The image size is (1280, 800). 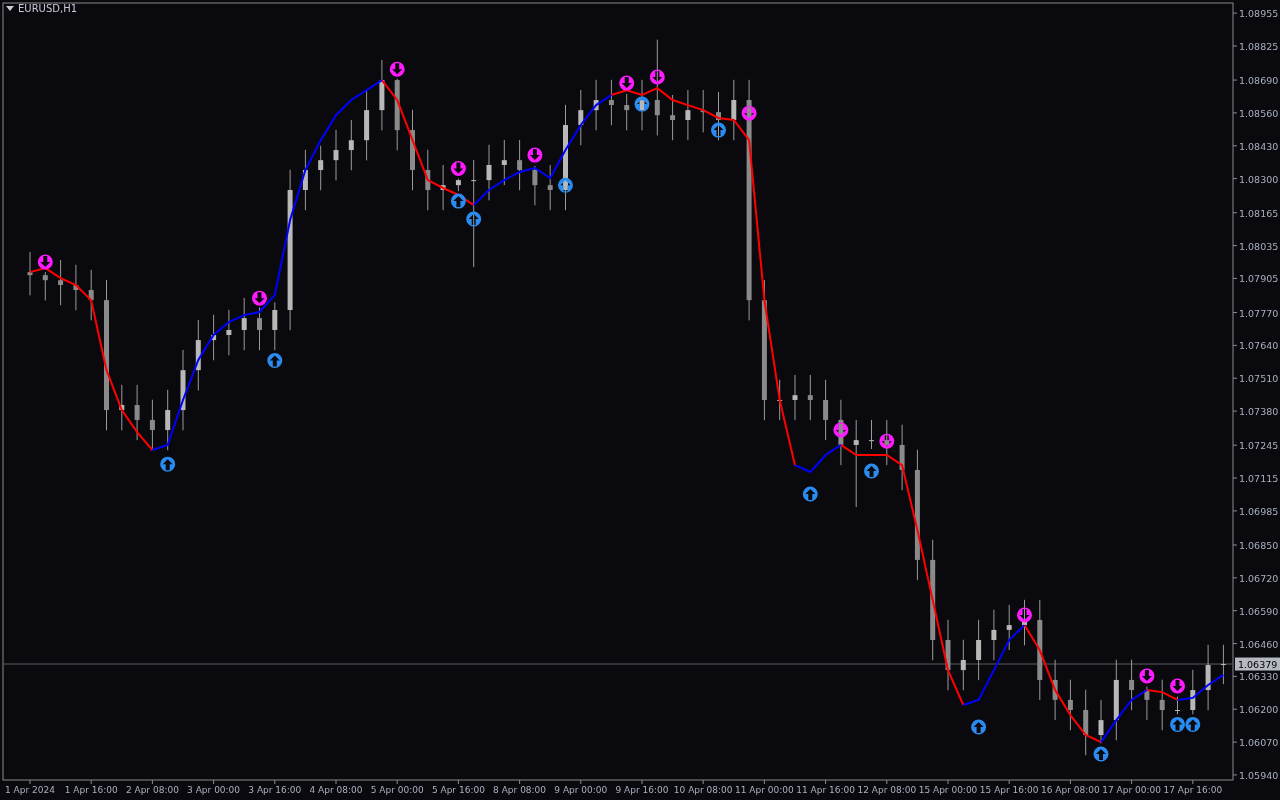 What do you see at coordinates (1131, 790) in the screenshot?
I see `axis-label: 17 Apr 00:00` at bounding box center [1131, 790].